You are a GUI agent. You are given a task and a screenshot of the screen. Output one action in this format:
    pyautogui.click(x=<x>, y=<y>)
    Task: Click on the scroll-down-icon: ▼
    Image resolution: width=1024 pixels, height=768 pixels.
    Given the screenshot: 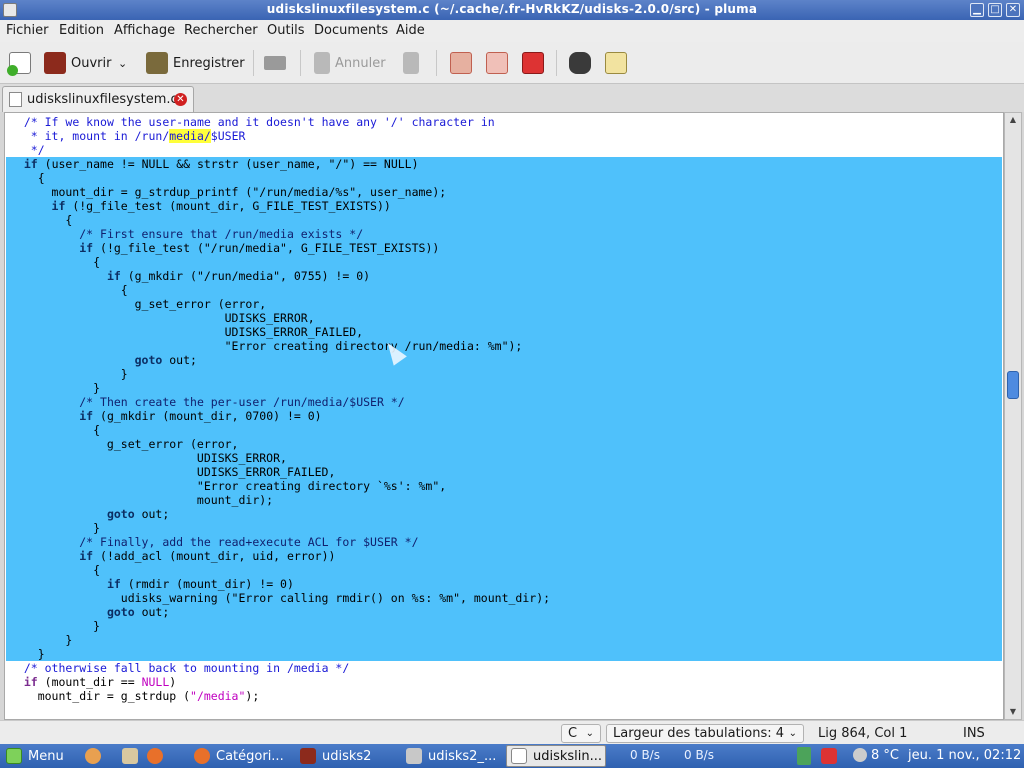 What is the action you would take?
    pyautogui.click(x=1013, y=712)
    